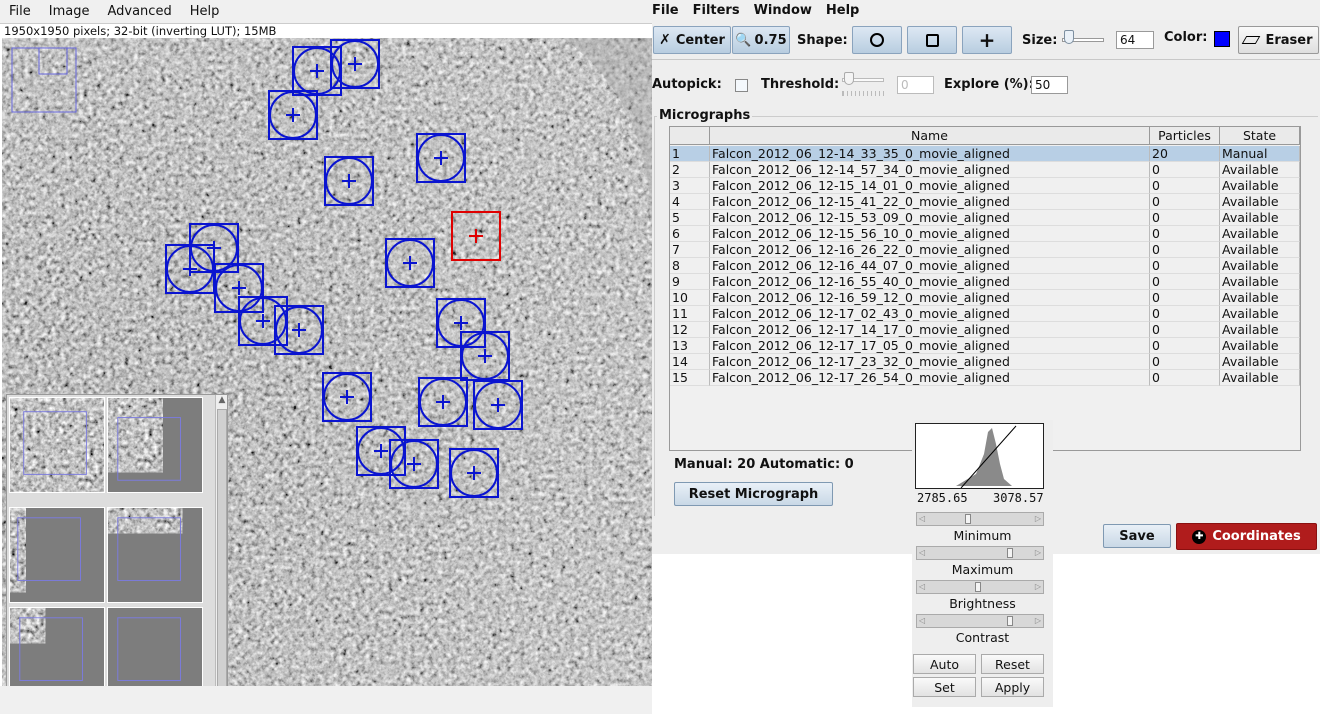 This screenshot has height=714, width=1320. I want to click on contrast-slider: ◁ ▷, so click(980, 621).